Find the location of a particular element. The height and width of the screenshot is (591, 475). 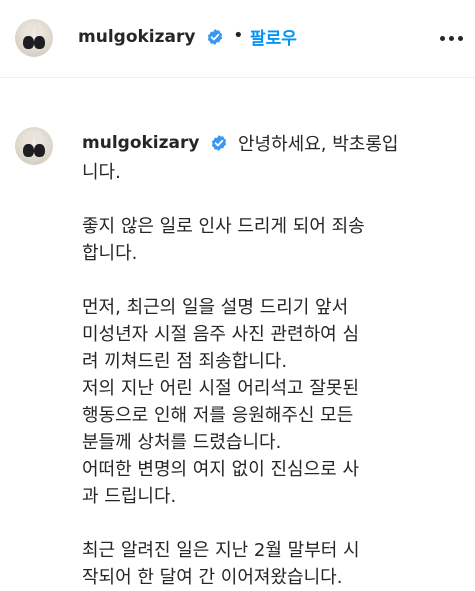

caption-line: 분들께 상처를 드렸습니다. is located at coordinates (182, 442).